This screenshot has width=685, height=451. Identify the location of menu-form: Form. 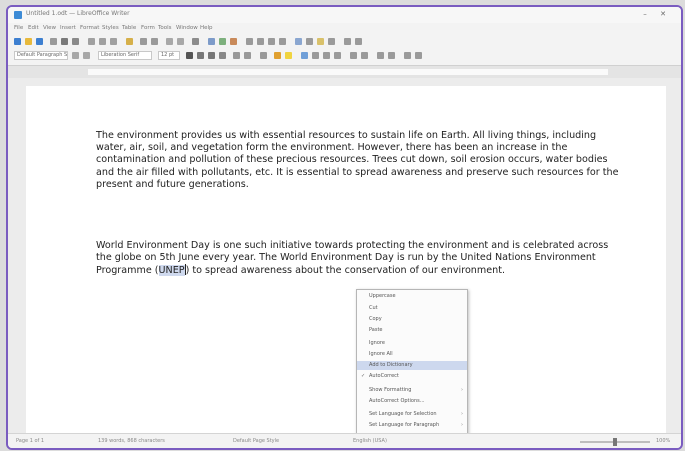
(148, 28).